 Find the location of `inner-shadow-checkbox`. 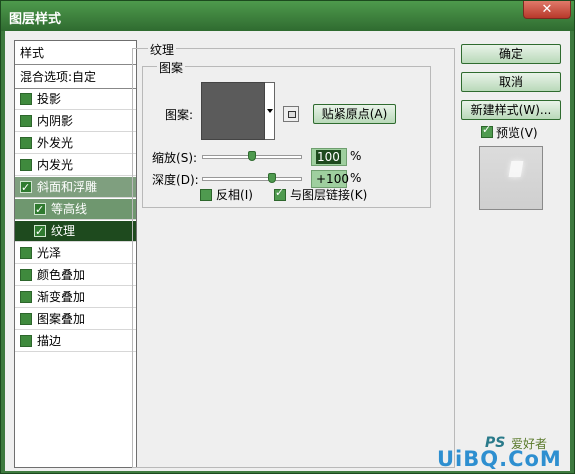

inner-shadow-checkbox is located at coordinates (26, 121).